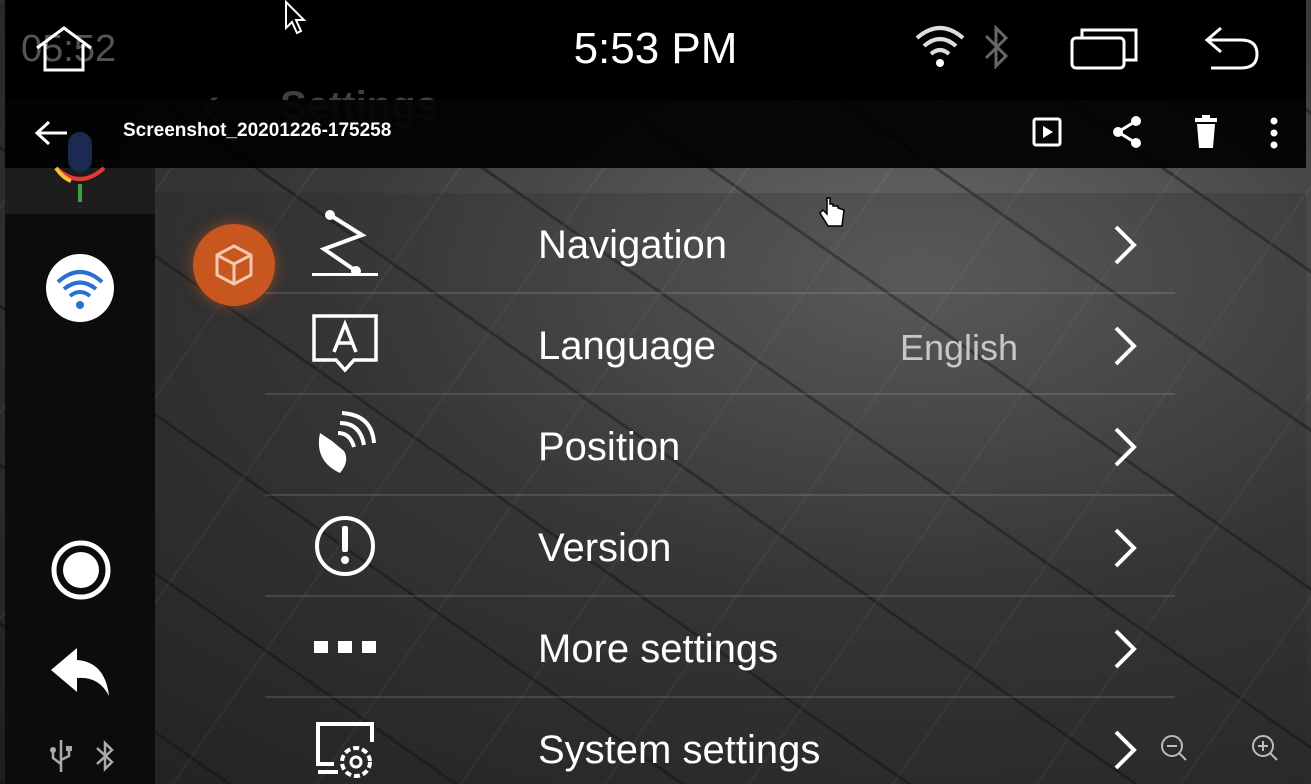  What do you see at coordinates (345, 343) in the screenshot?
I see `language-icon` at bounding box center [345, 343].